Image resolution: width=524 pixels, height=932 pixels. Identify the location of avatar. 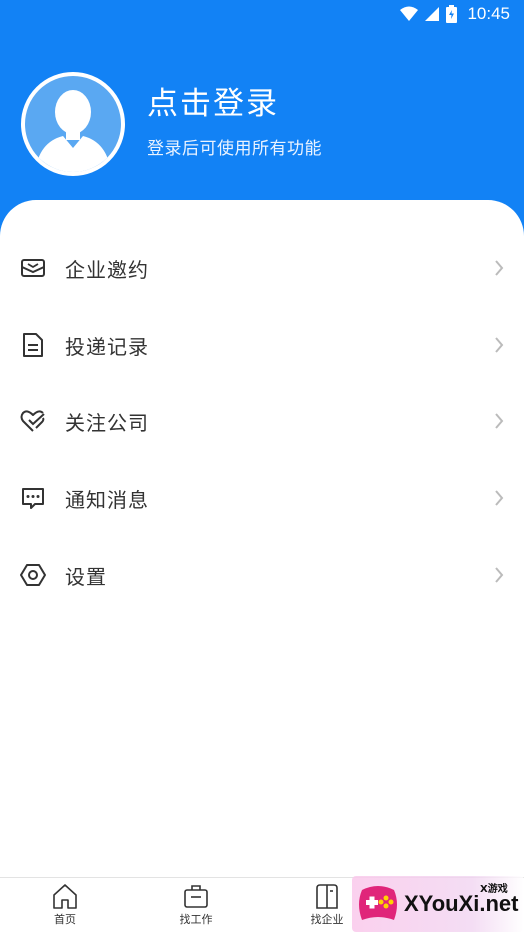
(73, 124).